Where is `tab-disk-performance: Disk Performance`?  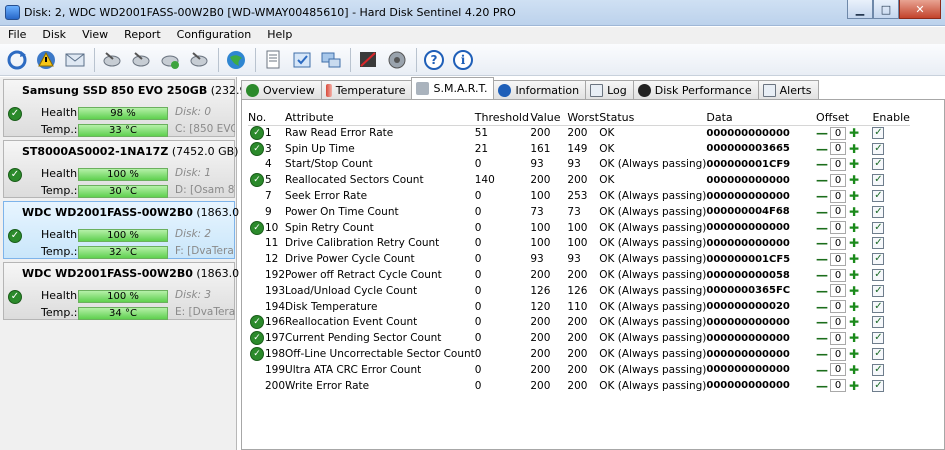
tab-disk-performance: Disk Performance is located at coordinates (695, 89).